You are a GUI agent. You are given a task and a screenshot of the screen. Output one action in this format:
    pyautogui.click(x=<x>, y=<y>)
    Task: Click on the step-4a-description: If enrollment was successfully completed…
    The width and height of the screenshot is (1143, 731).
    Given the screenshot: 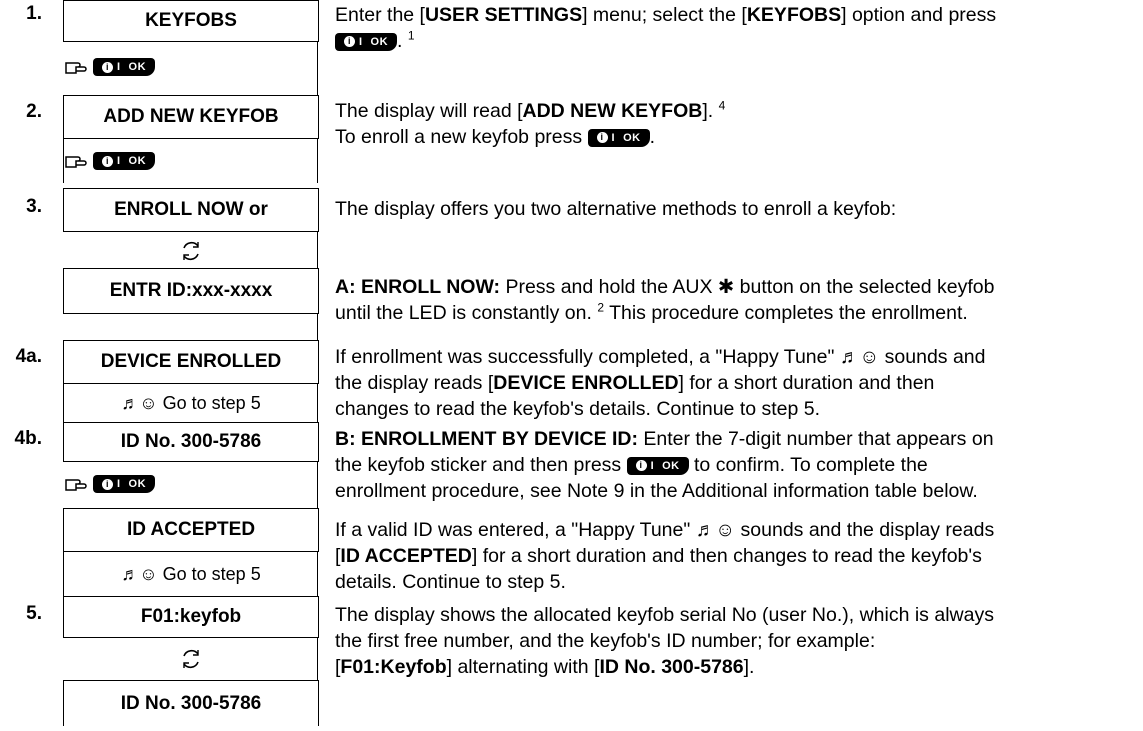 What is the action you would take?
    pyautogui.click(x=660, y=383)
    